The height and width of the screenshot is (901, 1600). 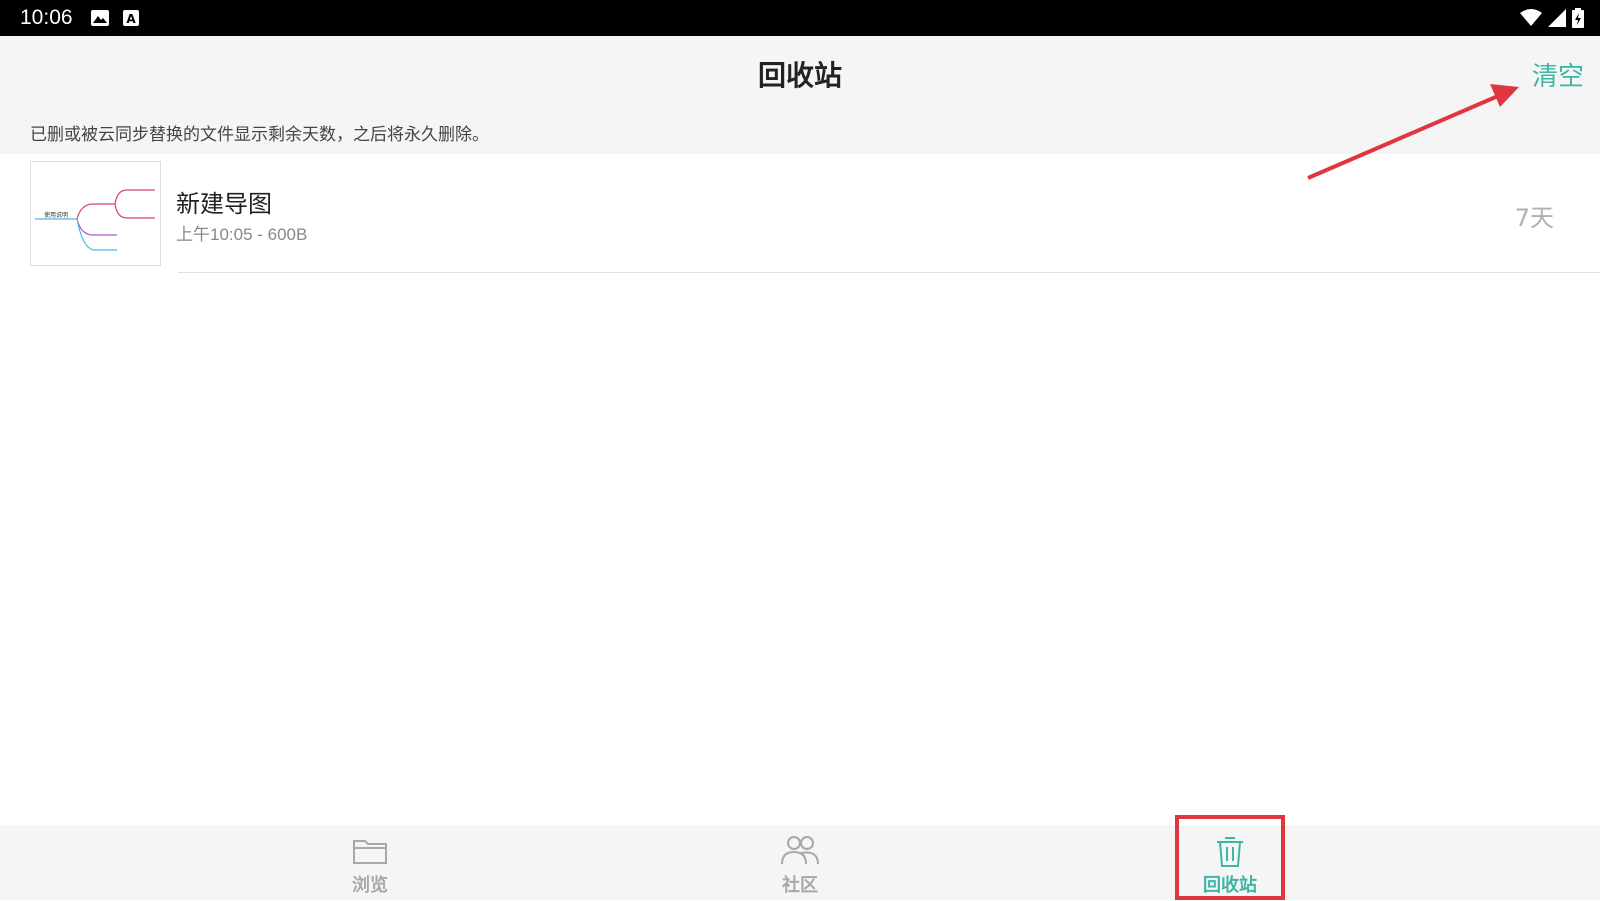 I want to click on thumbnail-label: 使用说明, so click(x=56, y=215).